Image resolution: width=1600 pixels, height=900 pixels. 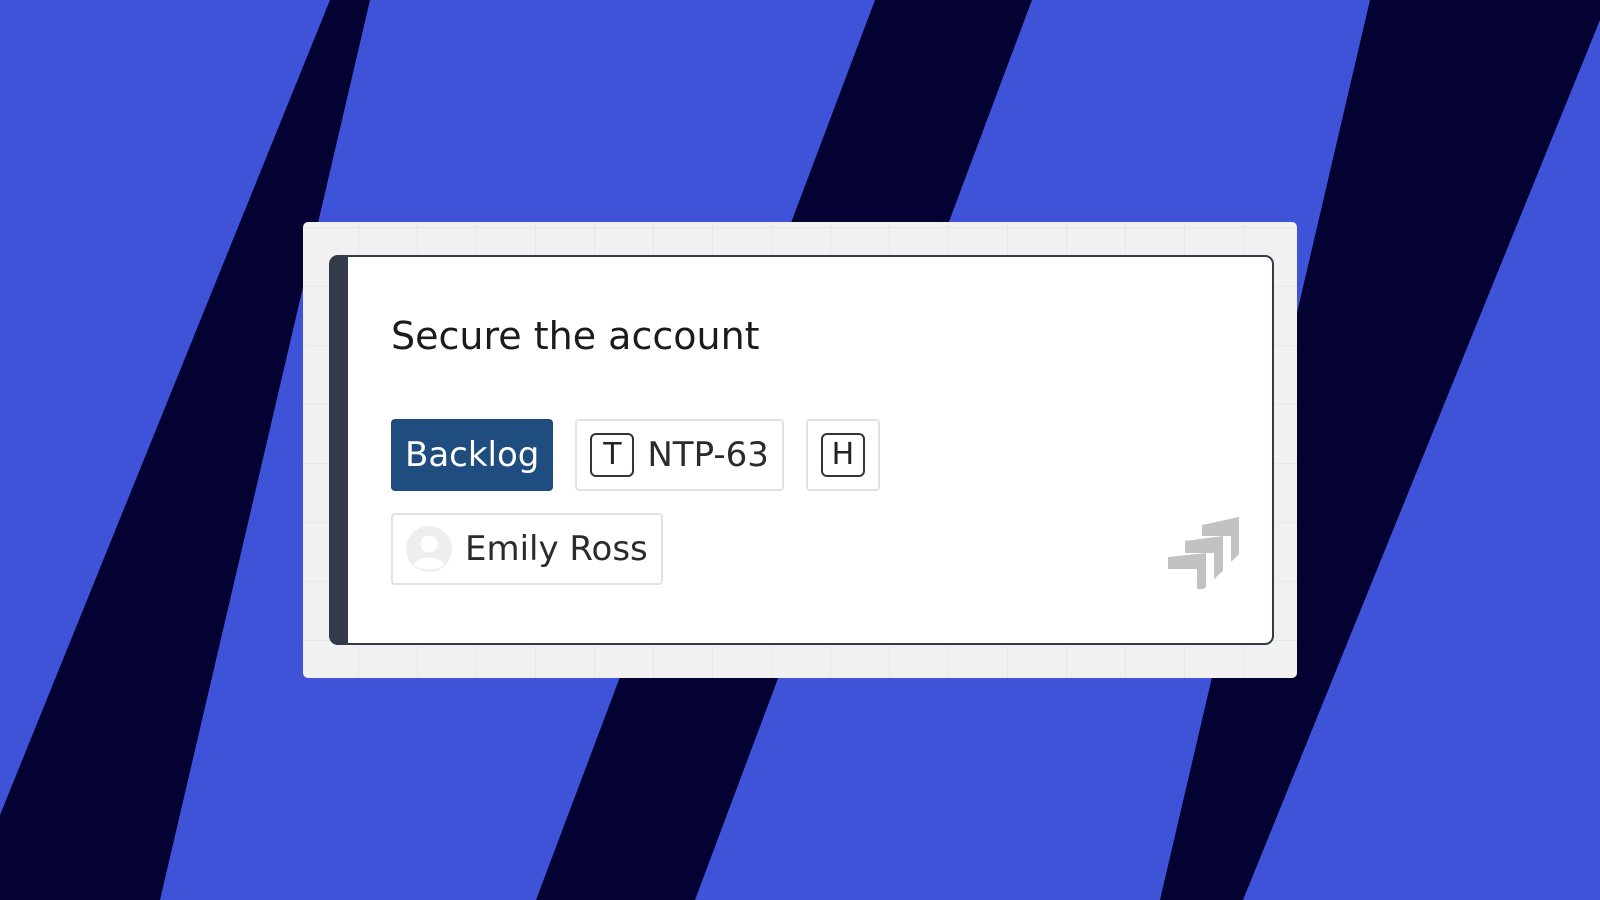 I want to click on priority-high-icon: H, so click(x=842, y=455).